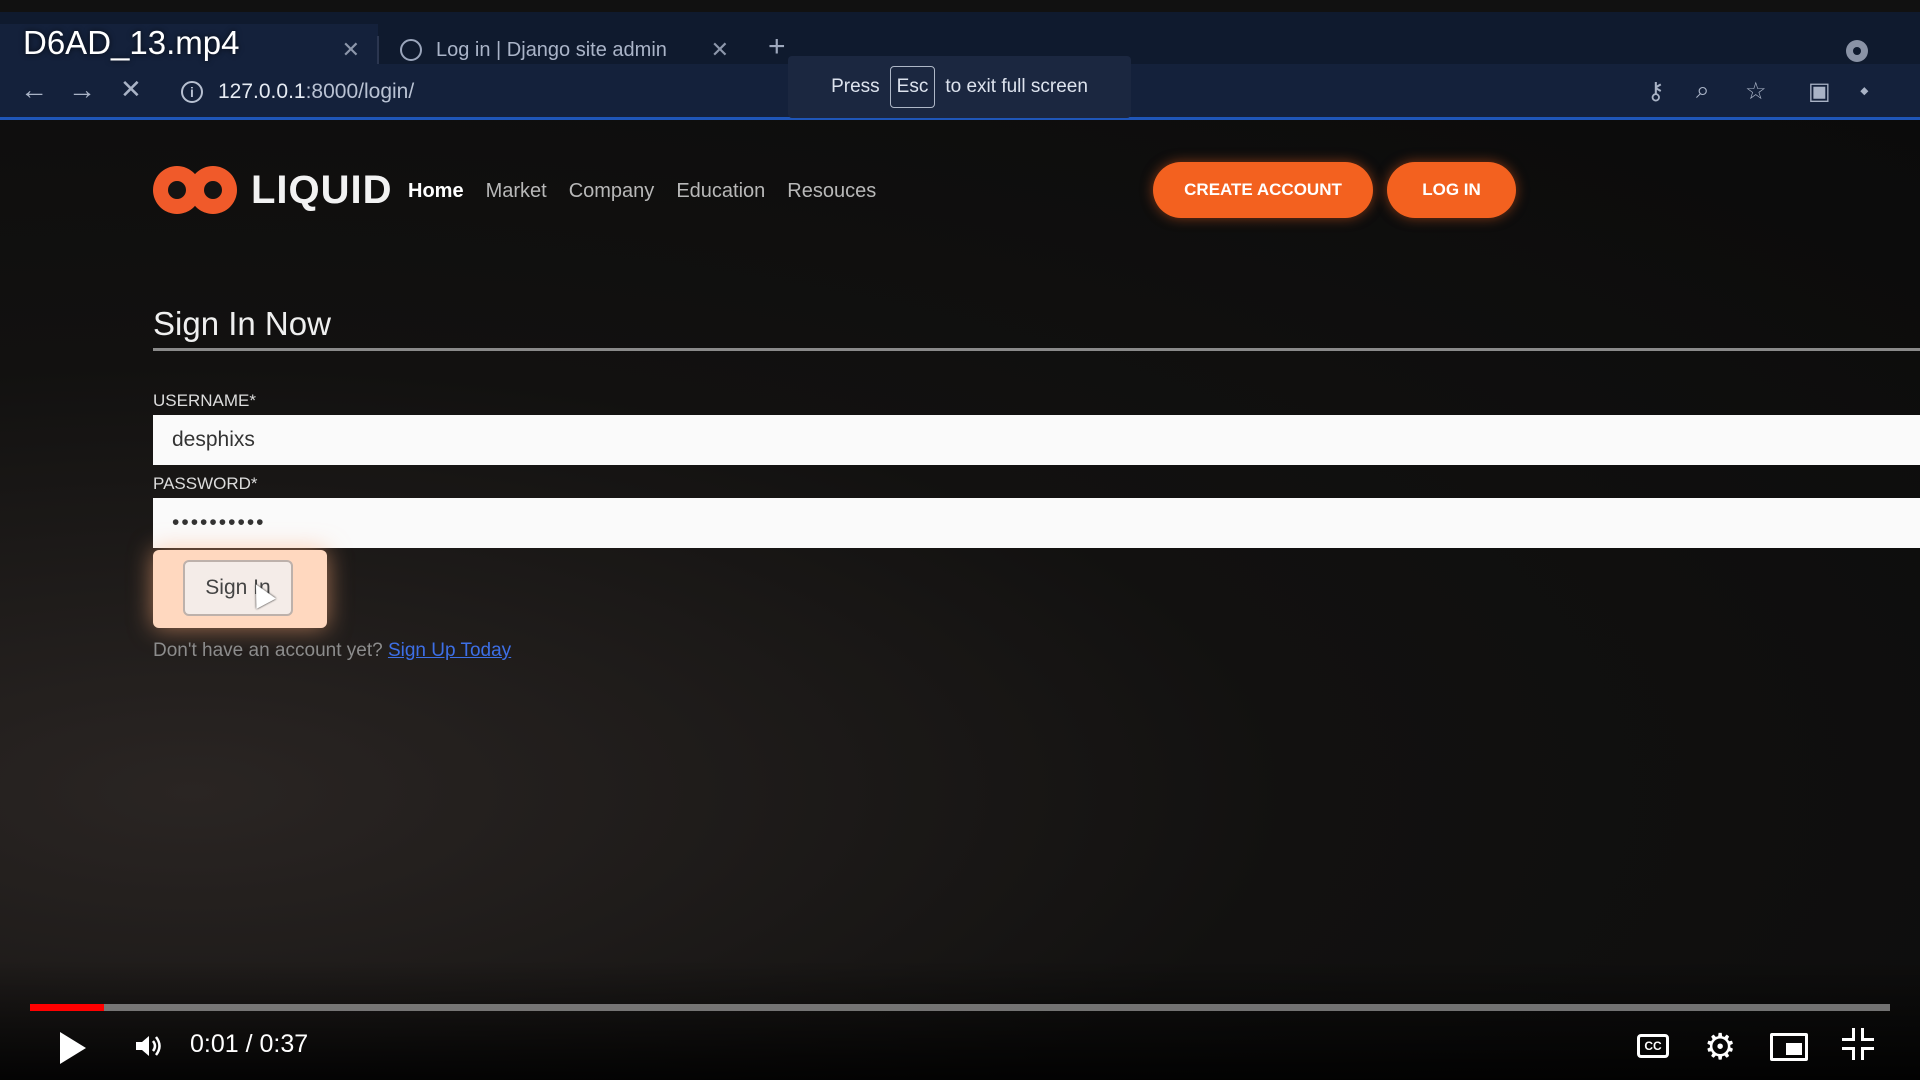  I want to click on new-tab-icon: +, so click(777, 47).